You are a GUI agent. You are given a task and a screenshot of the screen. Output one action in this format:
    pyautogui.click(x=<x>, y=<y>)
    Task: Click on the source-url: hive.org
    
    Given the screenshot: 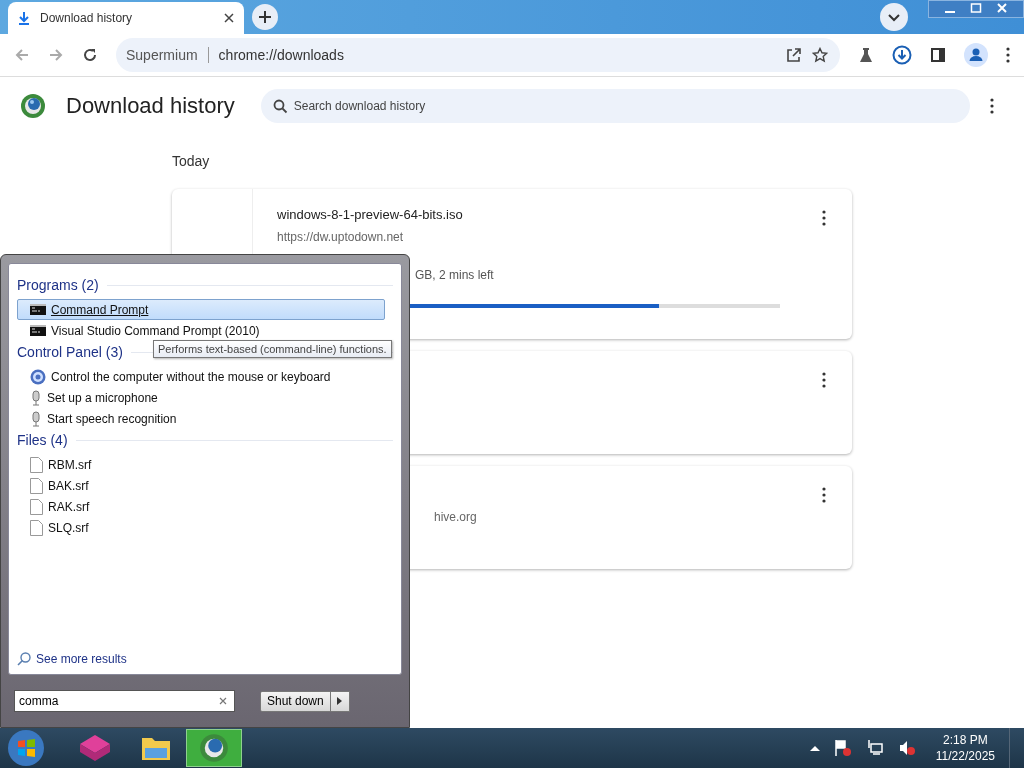 What is the action you would take?
    pyautogui.click(x=631, y=517)
    